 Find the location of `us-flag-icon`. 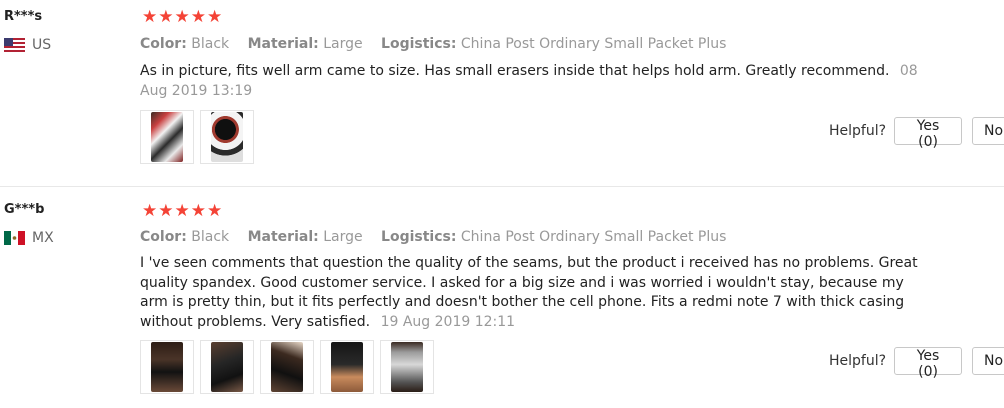

us-flag-icon is located at coordinates (14, 45).